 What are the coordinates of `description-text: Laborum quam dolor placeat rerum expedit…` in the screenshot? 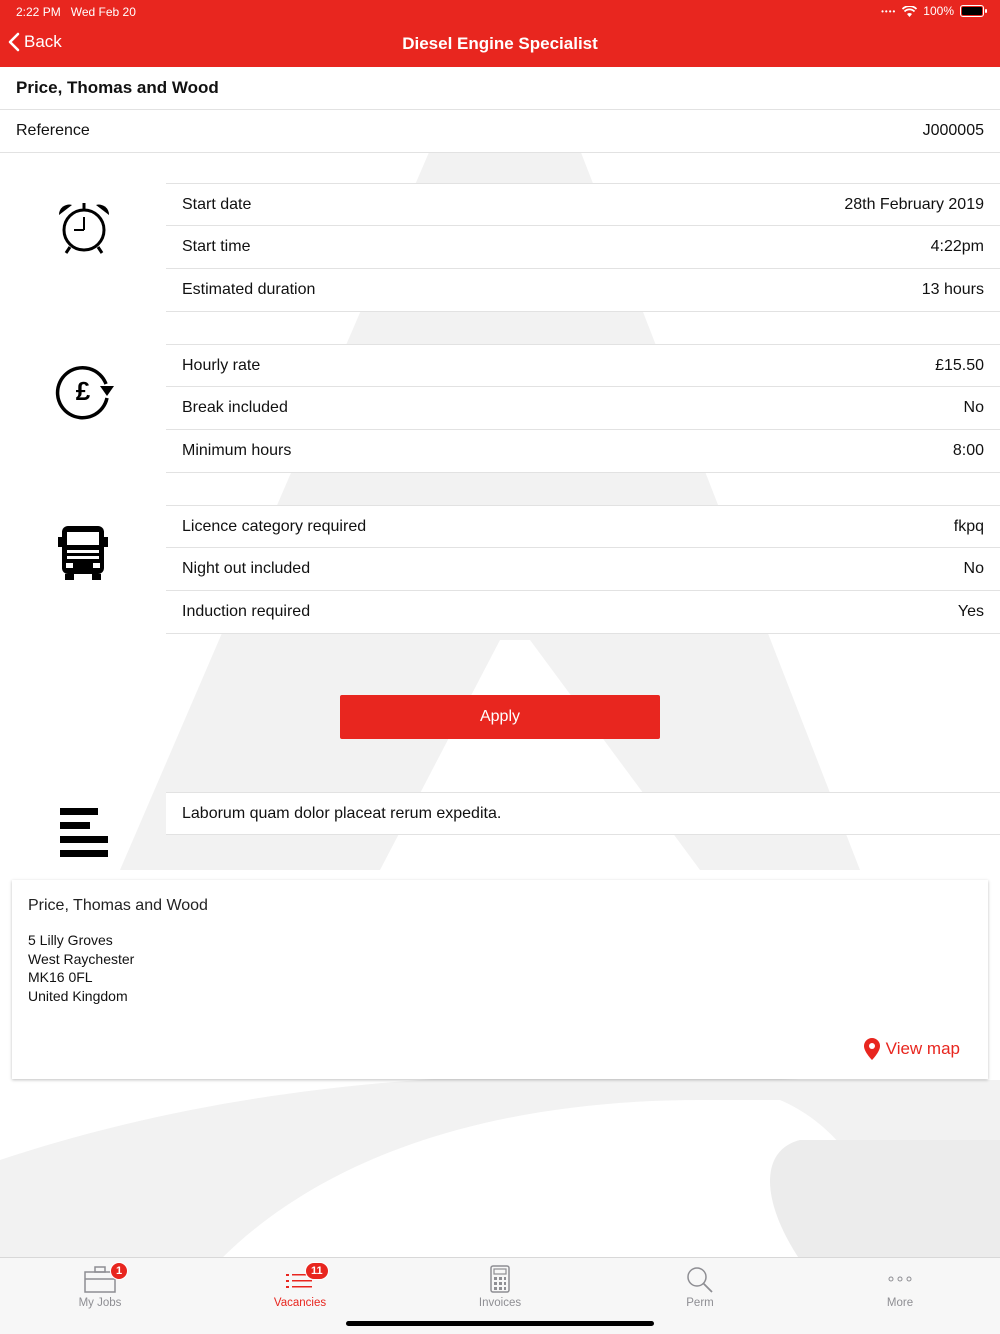 It's located at (342, 813).